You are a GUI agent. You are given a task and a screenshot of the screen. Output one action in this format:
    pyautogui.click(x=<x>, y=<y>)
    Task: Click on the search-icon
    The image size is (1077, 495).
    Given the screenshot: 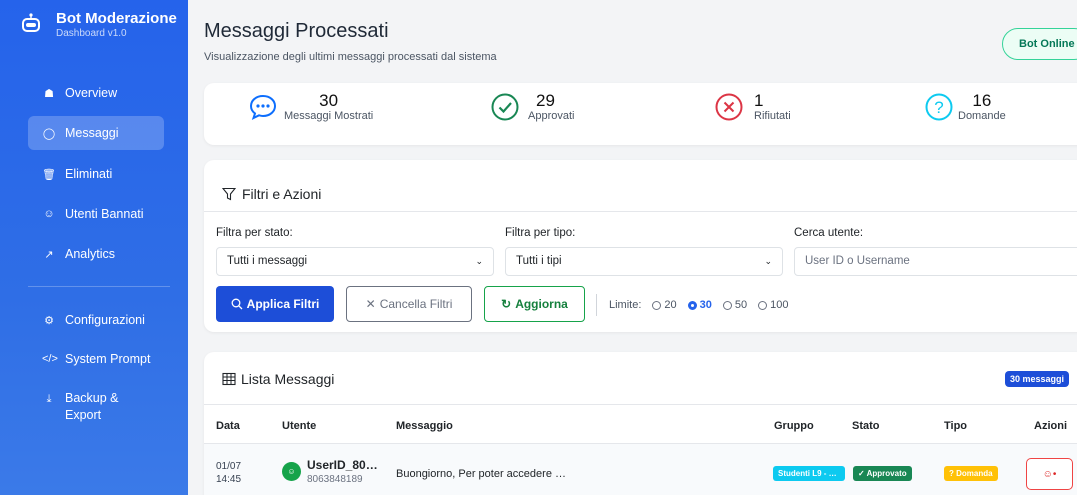 What is the action you would take?
    pyautogui.click(x=237, y=304)
    